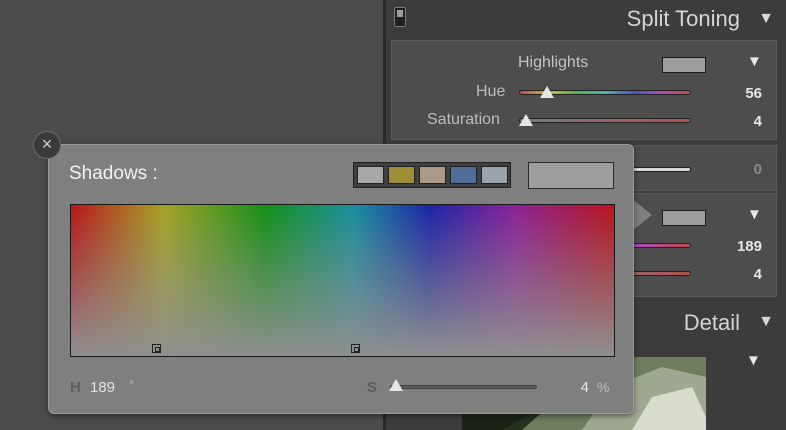 Image resolution: width=786 pixels, height=430 pixels. Describe the element at coordinates (102, 387) in the screenshot. I see `hue-readout: 189` at that location.